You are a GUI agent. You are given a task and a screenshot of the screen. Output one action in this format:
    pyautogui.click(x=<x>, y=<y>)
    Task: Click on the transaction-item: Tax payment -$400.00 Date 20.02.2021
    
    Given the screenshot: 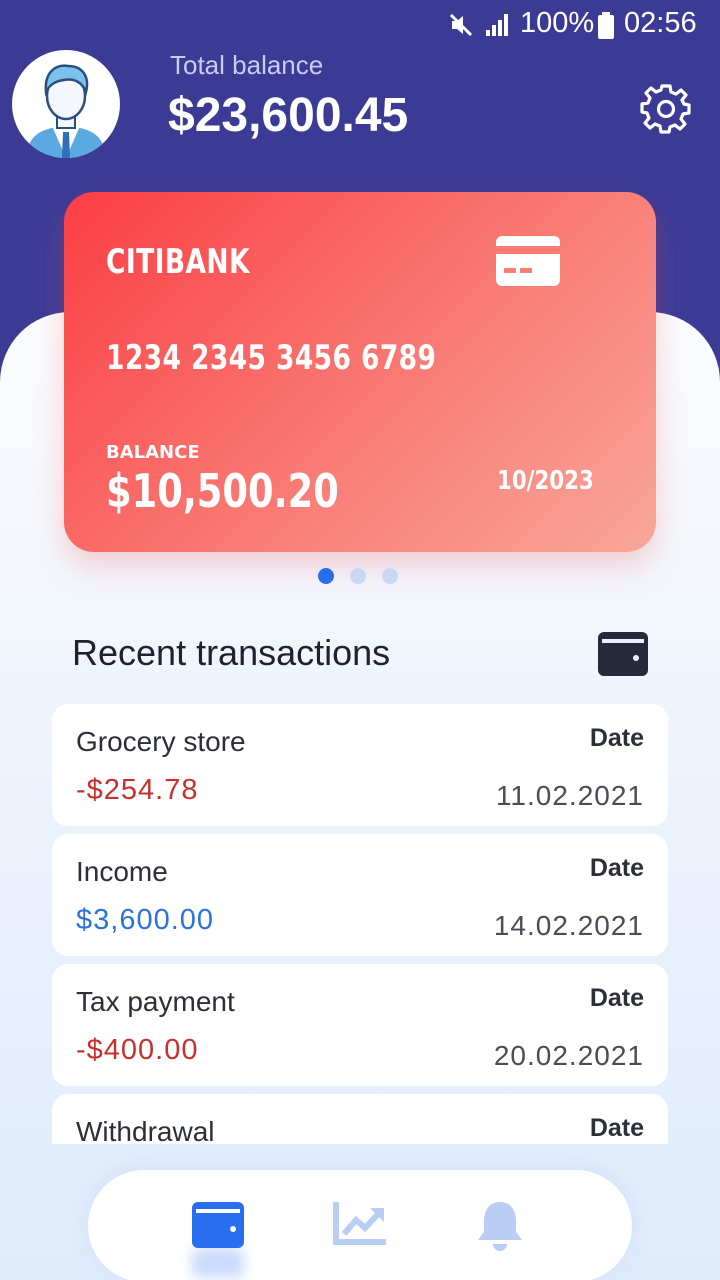 What is the action you would take?
    pyautogui.click(x=360, y=1025)
    